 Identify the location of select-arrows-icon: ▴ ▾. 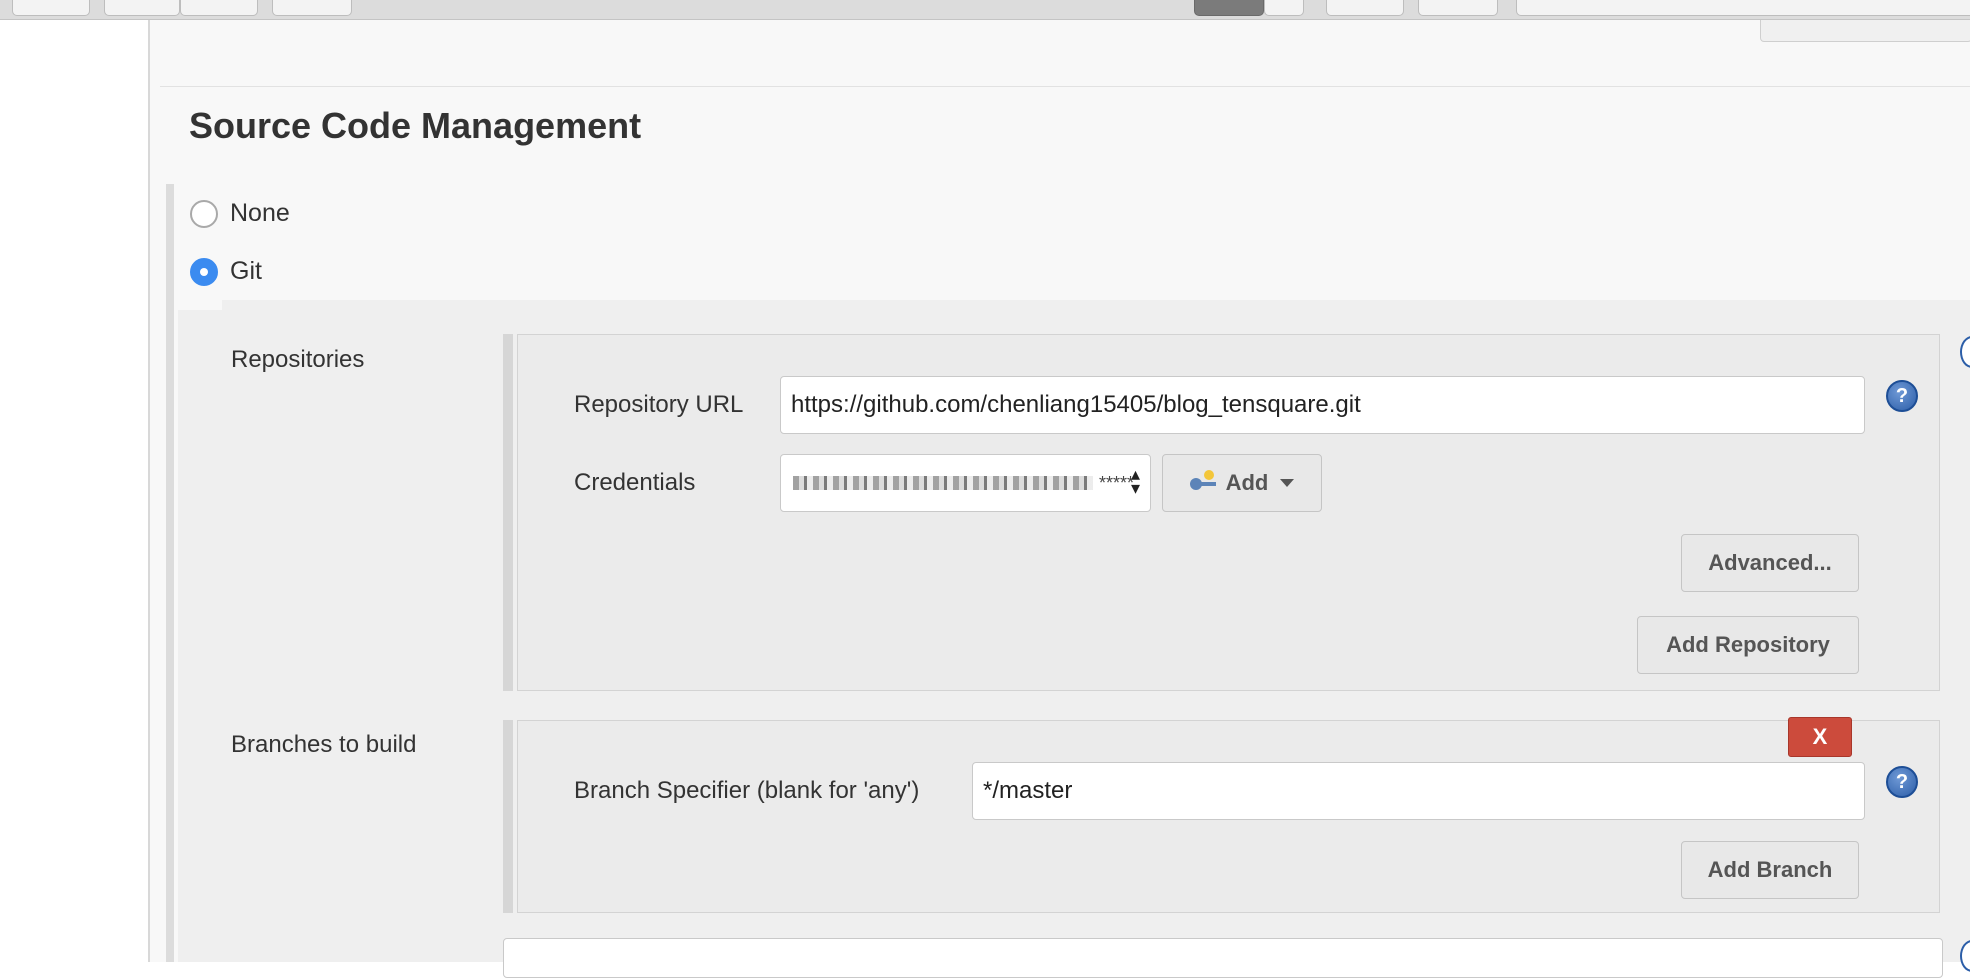
(1135, 481).